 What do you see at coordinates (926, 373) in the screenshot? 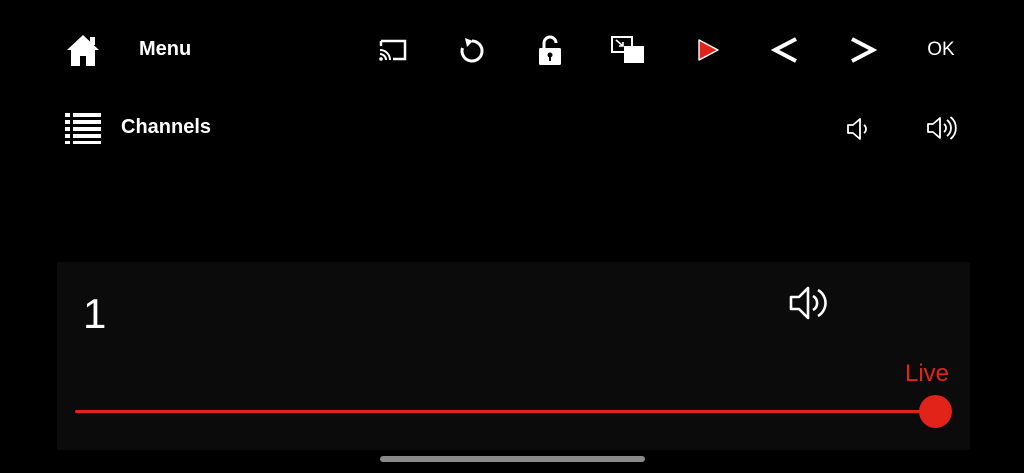
I see `live-label: Live` at bounding box center [926, 373].